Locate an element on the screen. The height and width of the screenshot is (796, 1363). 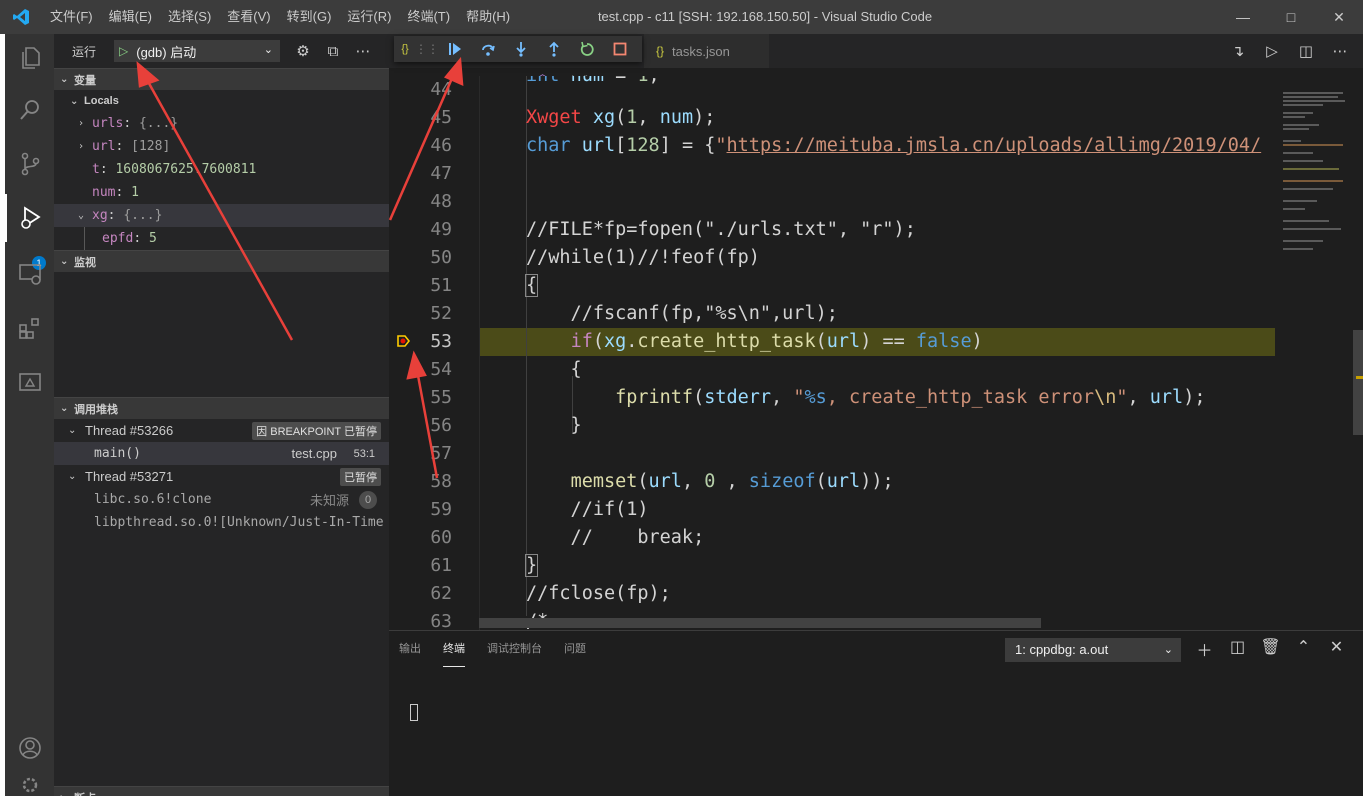
tab-problems: 问题 is located at coordinates (575, 649).